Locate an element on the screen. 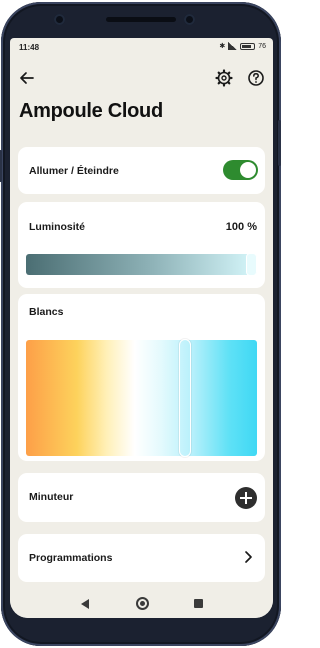 The height and width of the screenshot is (648, 320). settings-gear-icon is located at coordinates (224, 78).